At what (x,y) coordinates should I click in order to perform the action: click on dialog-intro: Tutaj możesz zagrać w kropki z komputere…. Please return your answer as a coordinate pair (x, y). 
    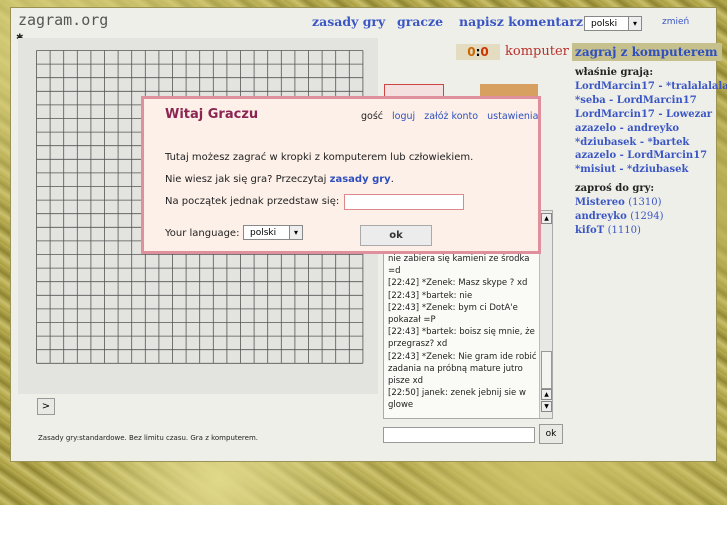
    Looking at the image, I should click on (319, 157).